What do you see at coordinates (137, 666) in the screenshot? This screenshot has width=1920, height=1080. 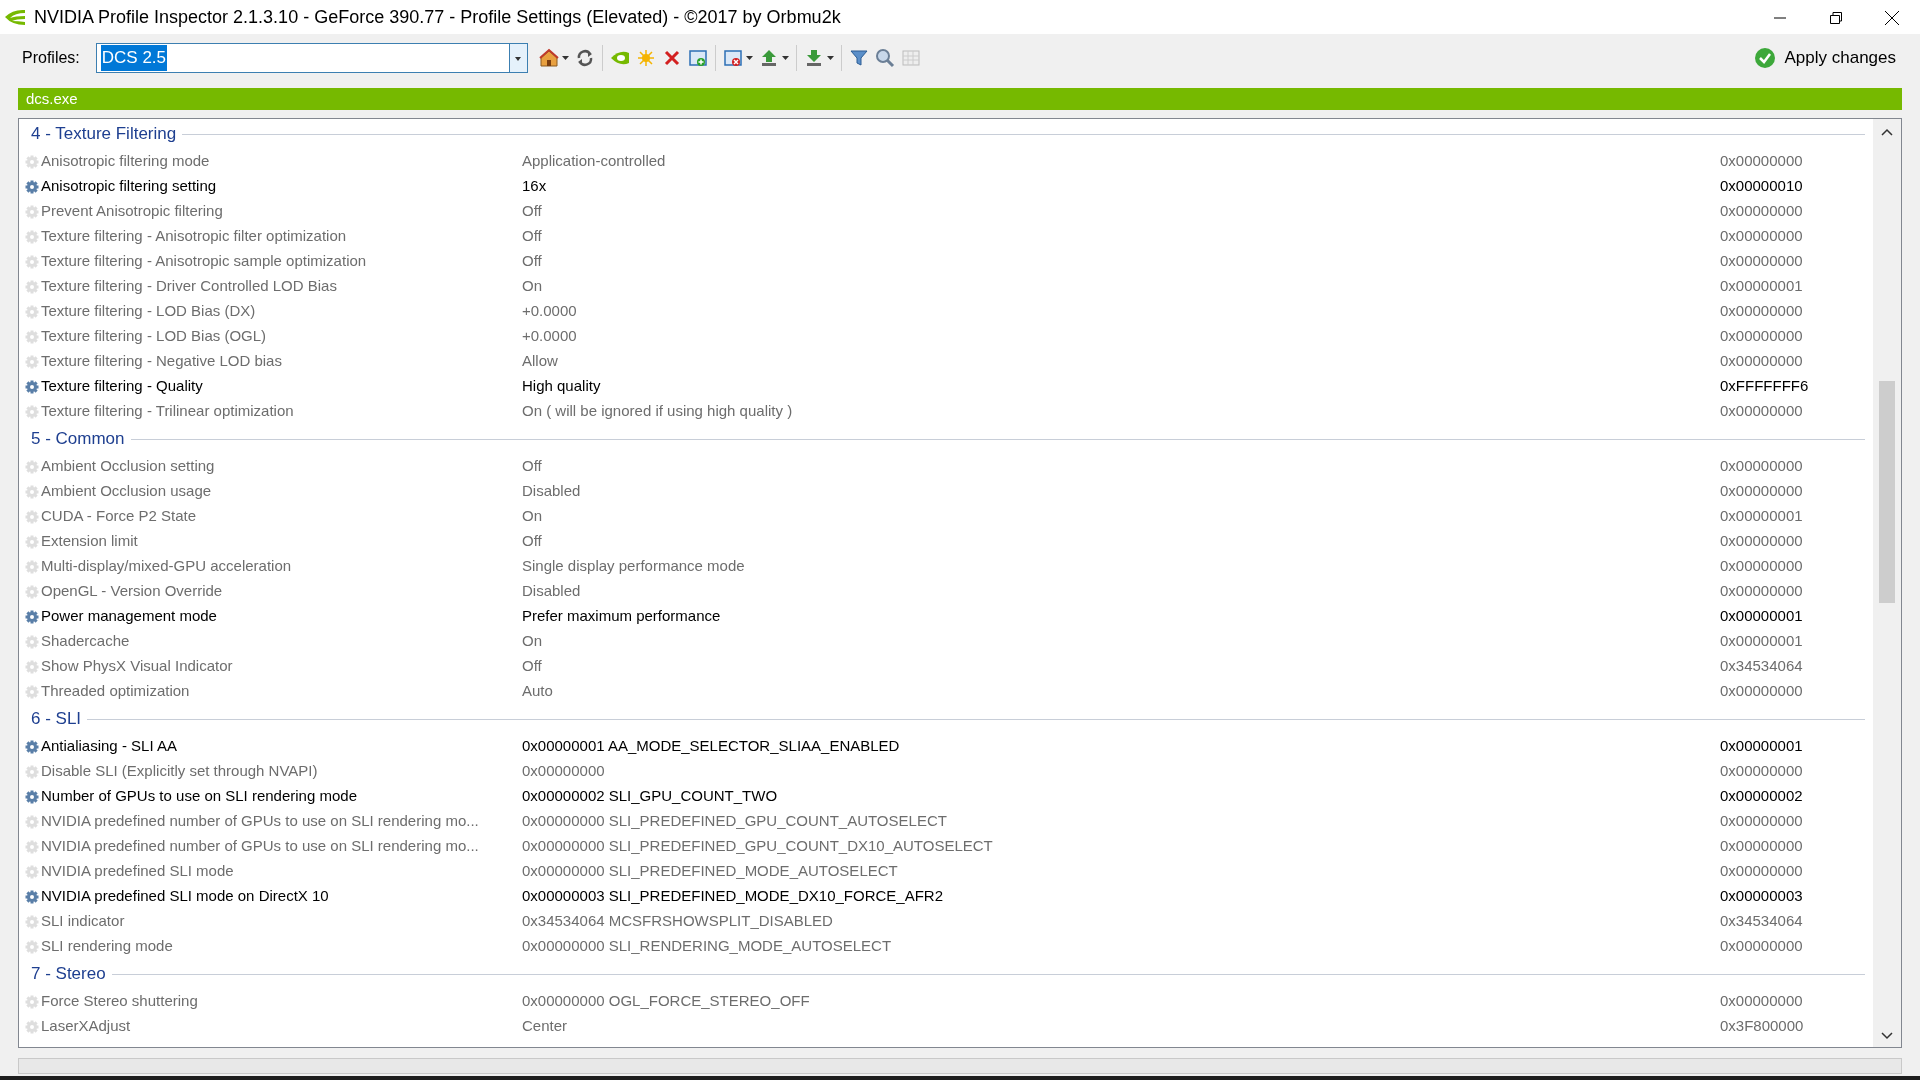 I see `setting-name: Show PhysX Visual Indicator` at bounding box center [137, 666].